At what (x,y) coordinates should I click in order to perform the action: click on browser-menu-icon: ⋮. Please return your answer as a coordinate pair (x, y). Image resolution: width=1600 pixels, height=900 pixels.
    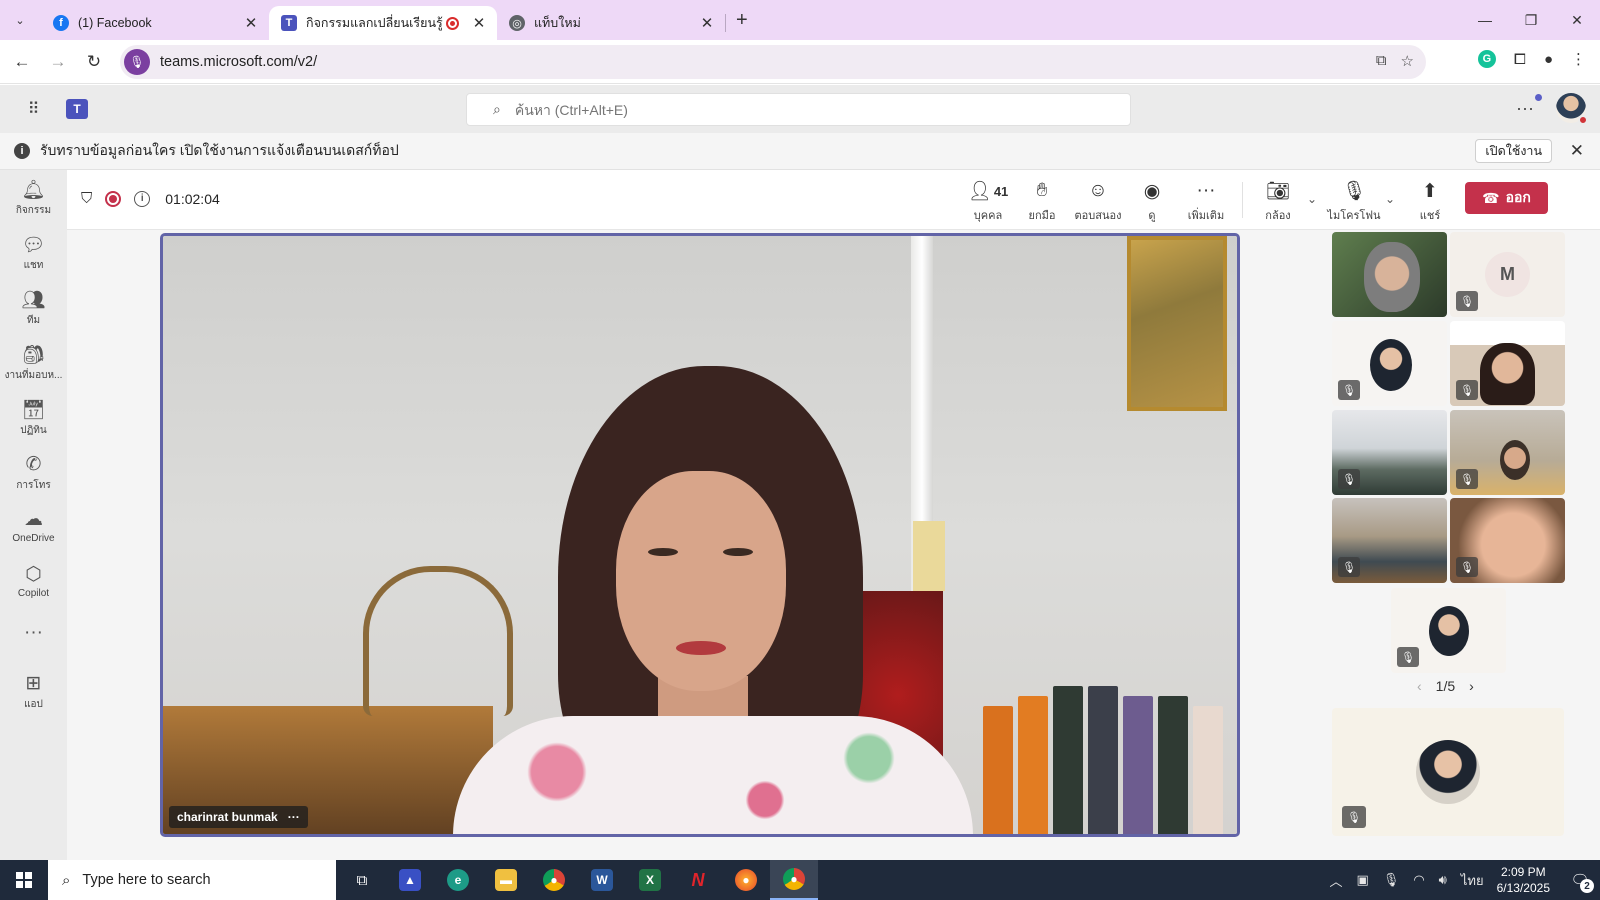
    Looking at the image, I should click on (1578, 59).